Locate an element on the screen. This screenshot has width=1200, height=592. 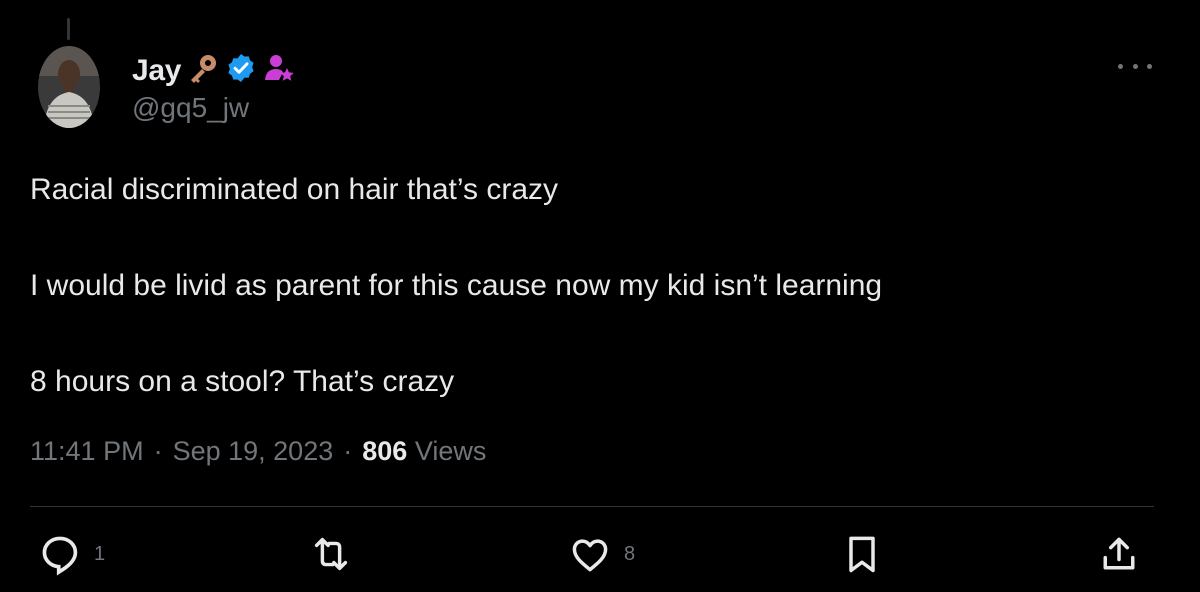
key-icon is located at coordinates (203, 70).